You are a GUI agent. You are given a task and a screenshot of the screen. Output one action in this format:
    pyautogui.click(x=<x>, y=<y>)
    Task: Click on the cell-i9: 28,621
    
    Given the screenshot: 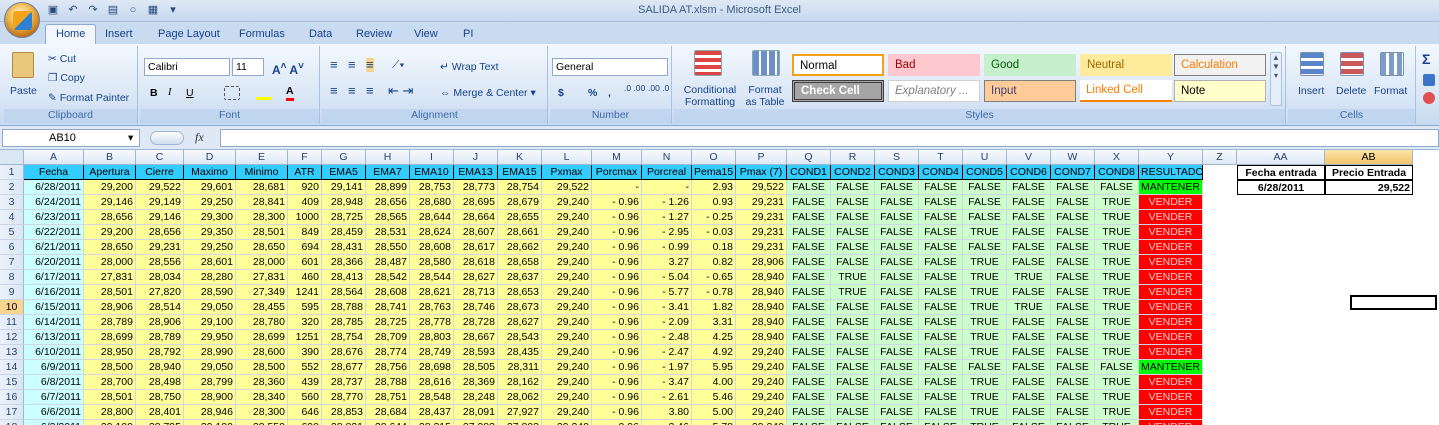 What is the action you would take?
    pyautogui.click(x=432, y=292)
    